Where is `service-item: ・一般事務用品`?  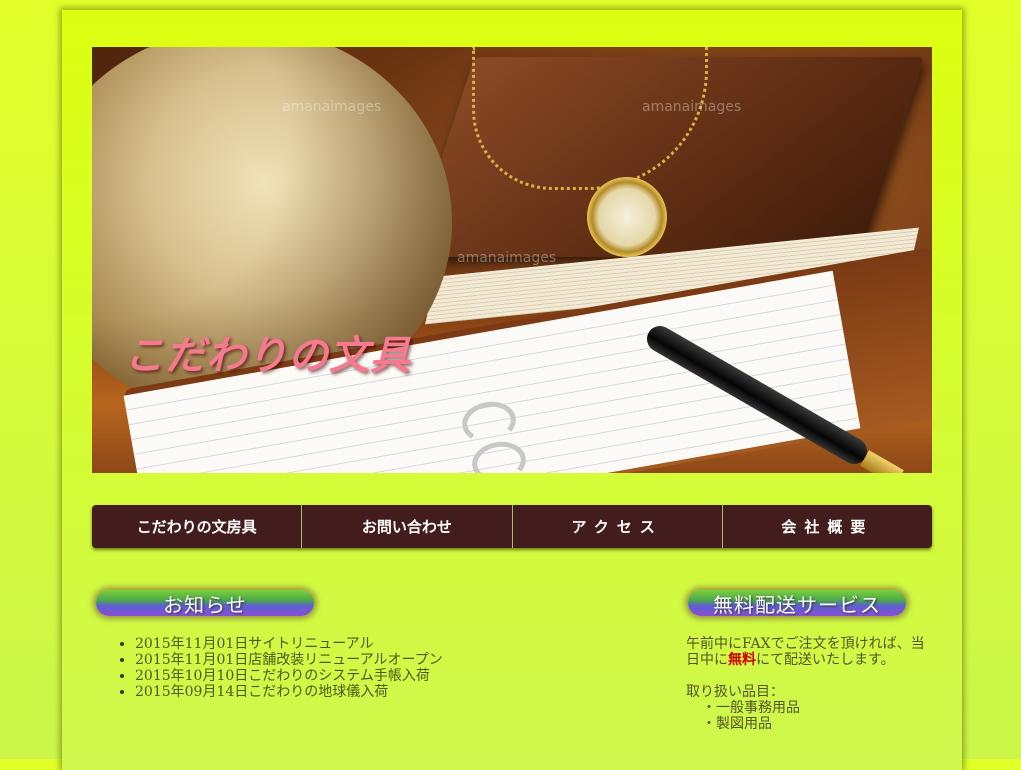
service-item: ・一般事務用品 is located at coordinates (751, 708).